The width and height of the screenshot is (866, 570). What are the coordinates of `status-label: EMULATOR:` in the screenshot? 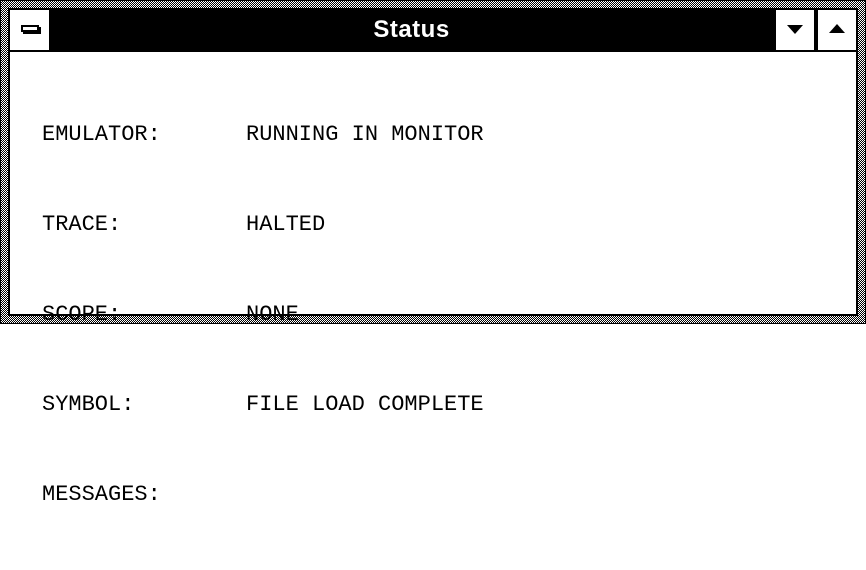 It's located at (101, 134).